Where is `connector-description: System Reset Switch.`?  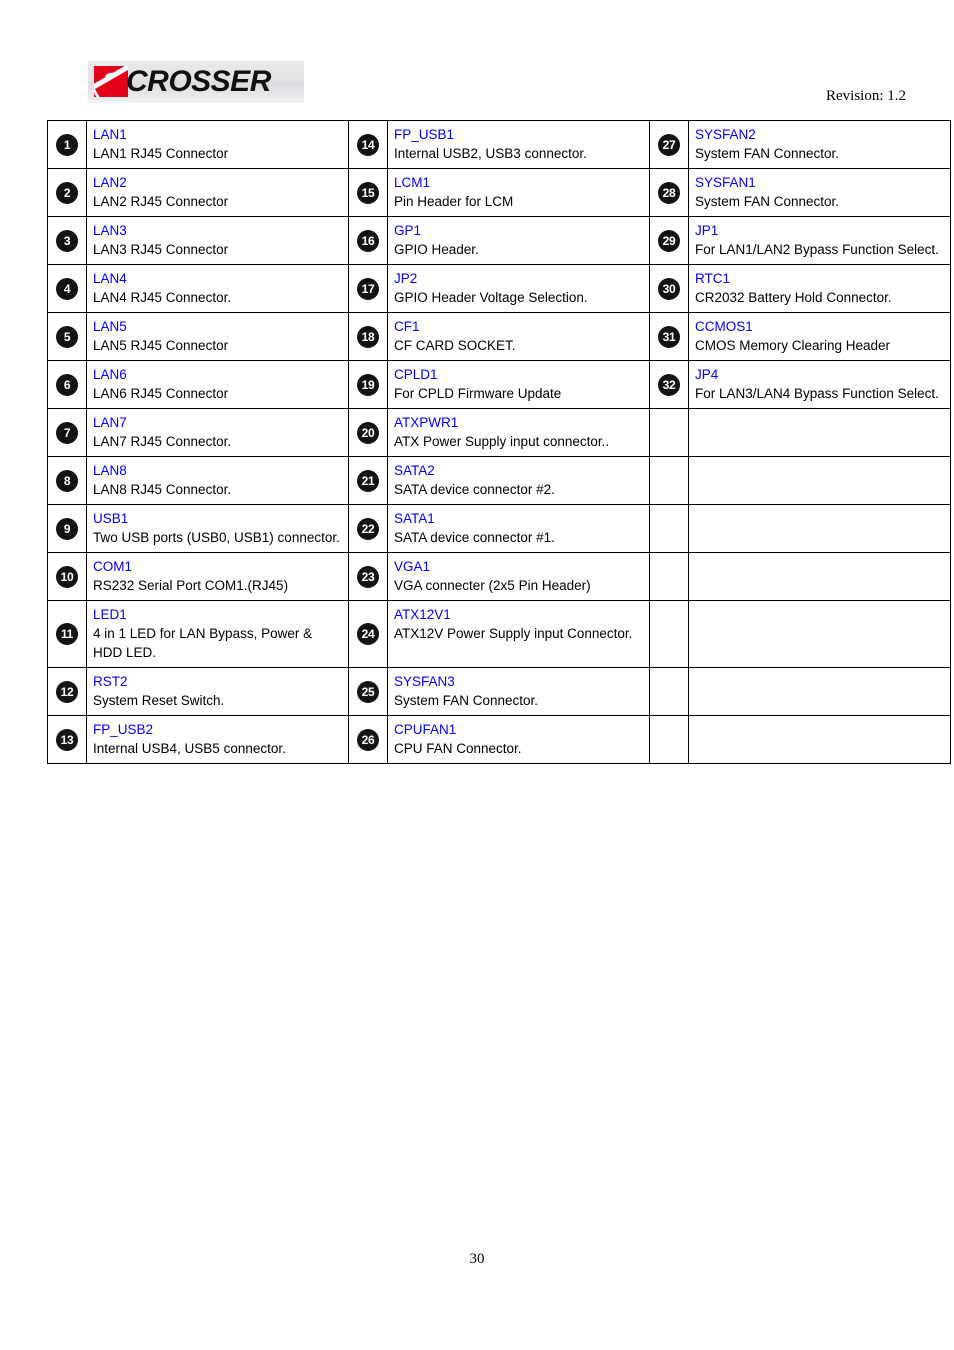
connector-description: System Reset Switch. is located at coordinates (159, 700).